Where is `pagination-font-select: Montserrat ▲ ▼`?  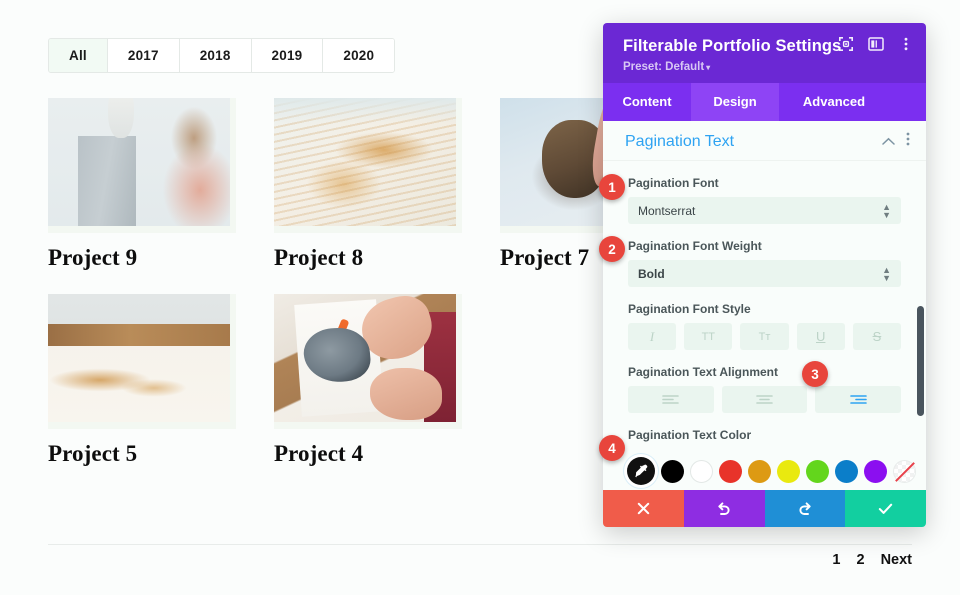 pagination-font-select: Montserrat ▲ ▼ is located at coordinates (764, 210).